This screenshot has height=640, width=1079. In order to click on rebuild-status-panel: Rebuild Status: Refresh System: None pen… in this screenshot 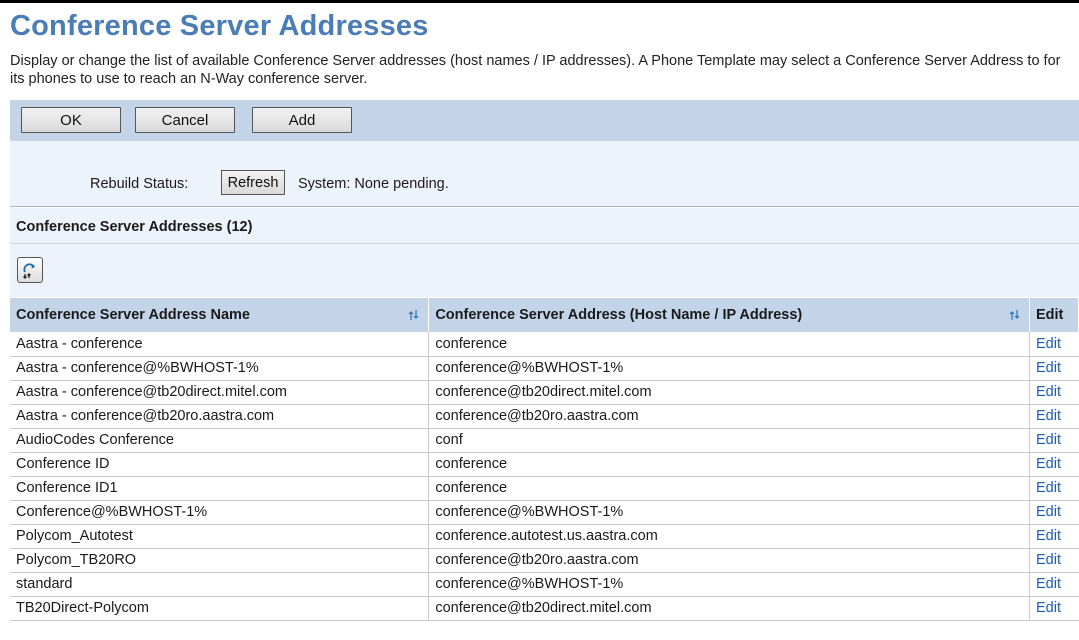, I will do `click(544, 174)`.